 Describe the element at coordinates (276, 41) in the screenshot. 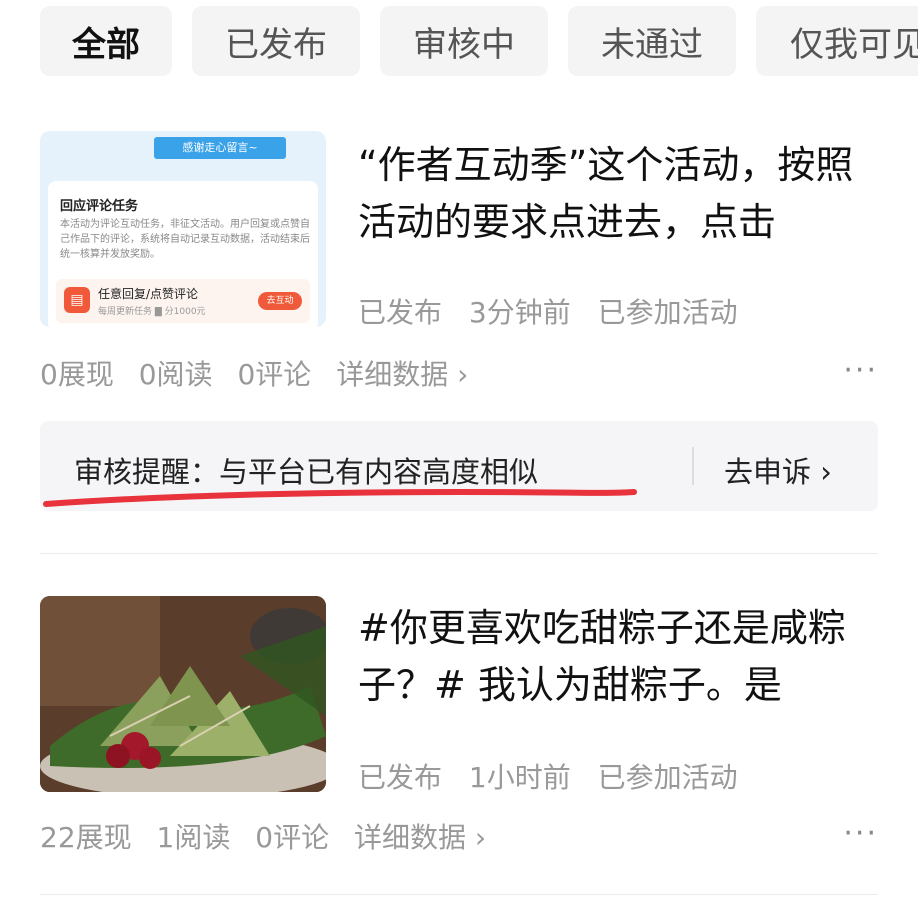

I see `tab-published: 已发布` at that location.